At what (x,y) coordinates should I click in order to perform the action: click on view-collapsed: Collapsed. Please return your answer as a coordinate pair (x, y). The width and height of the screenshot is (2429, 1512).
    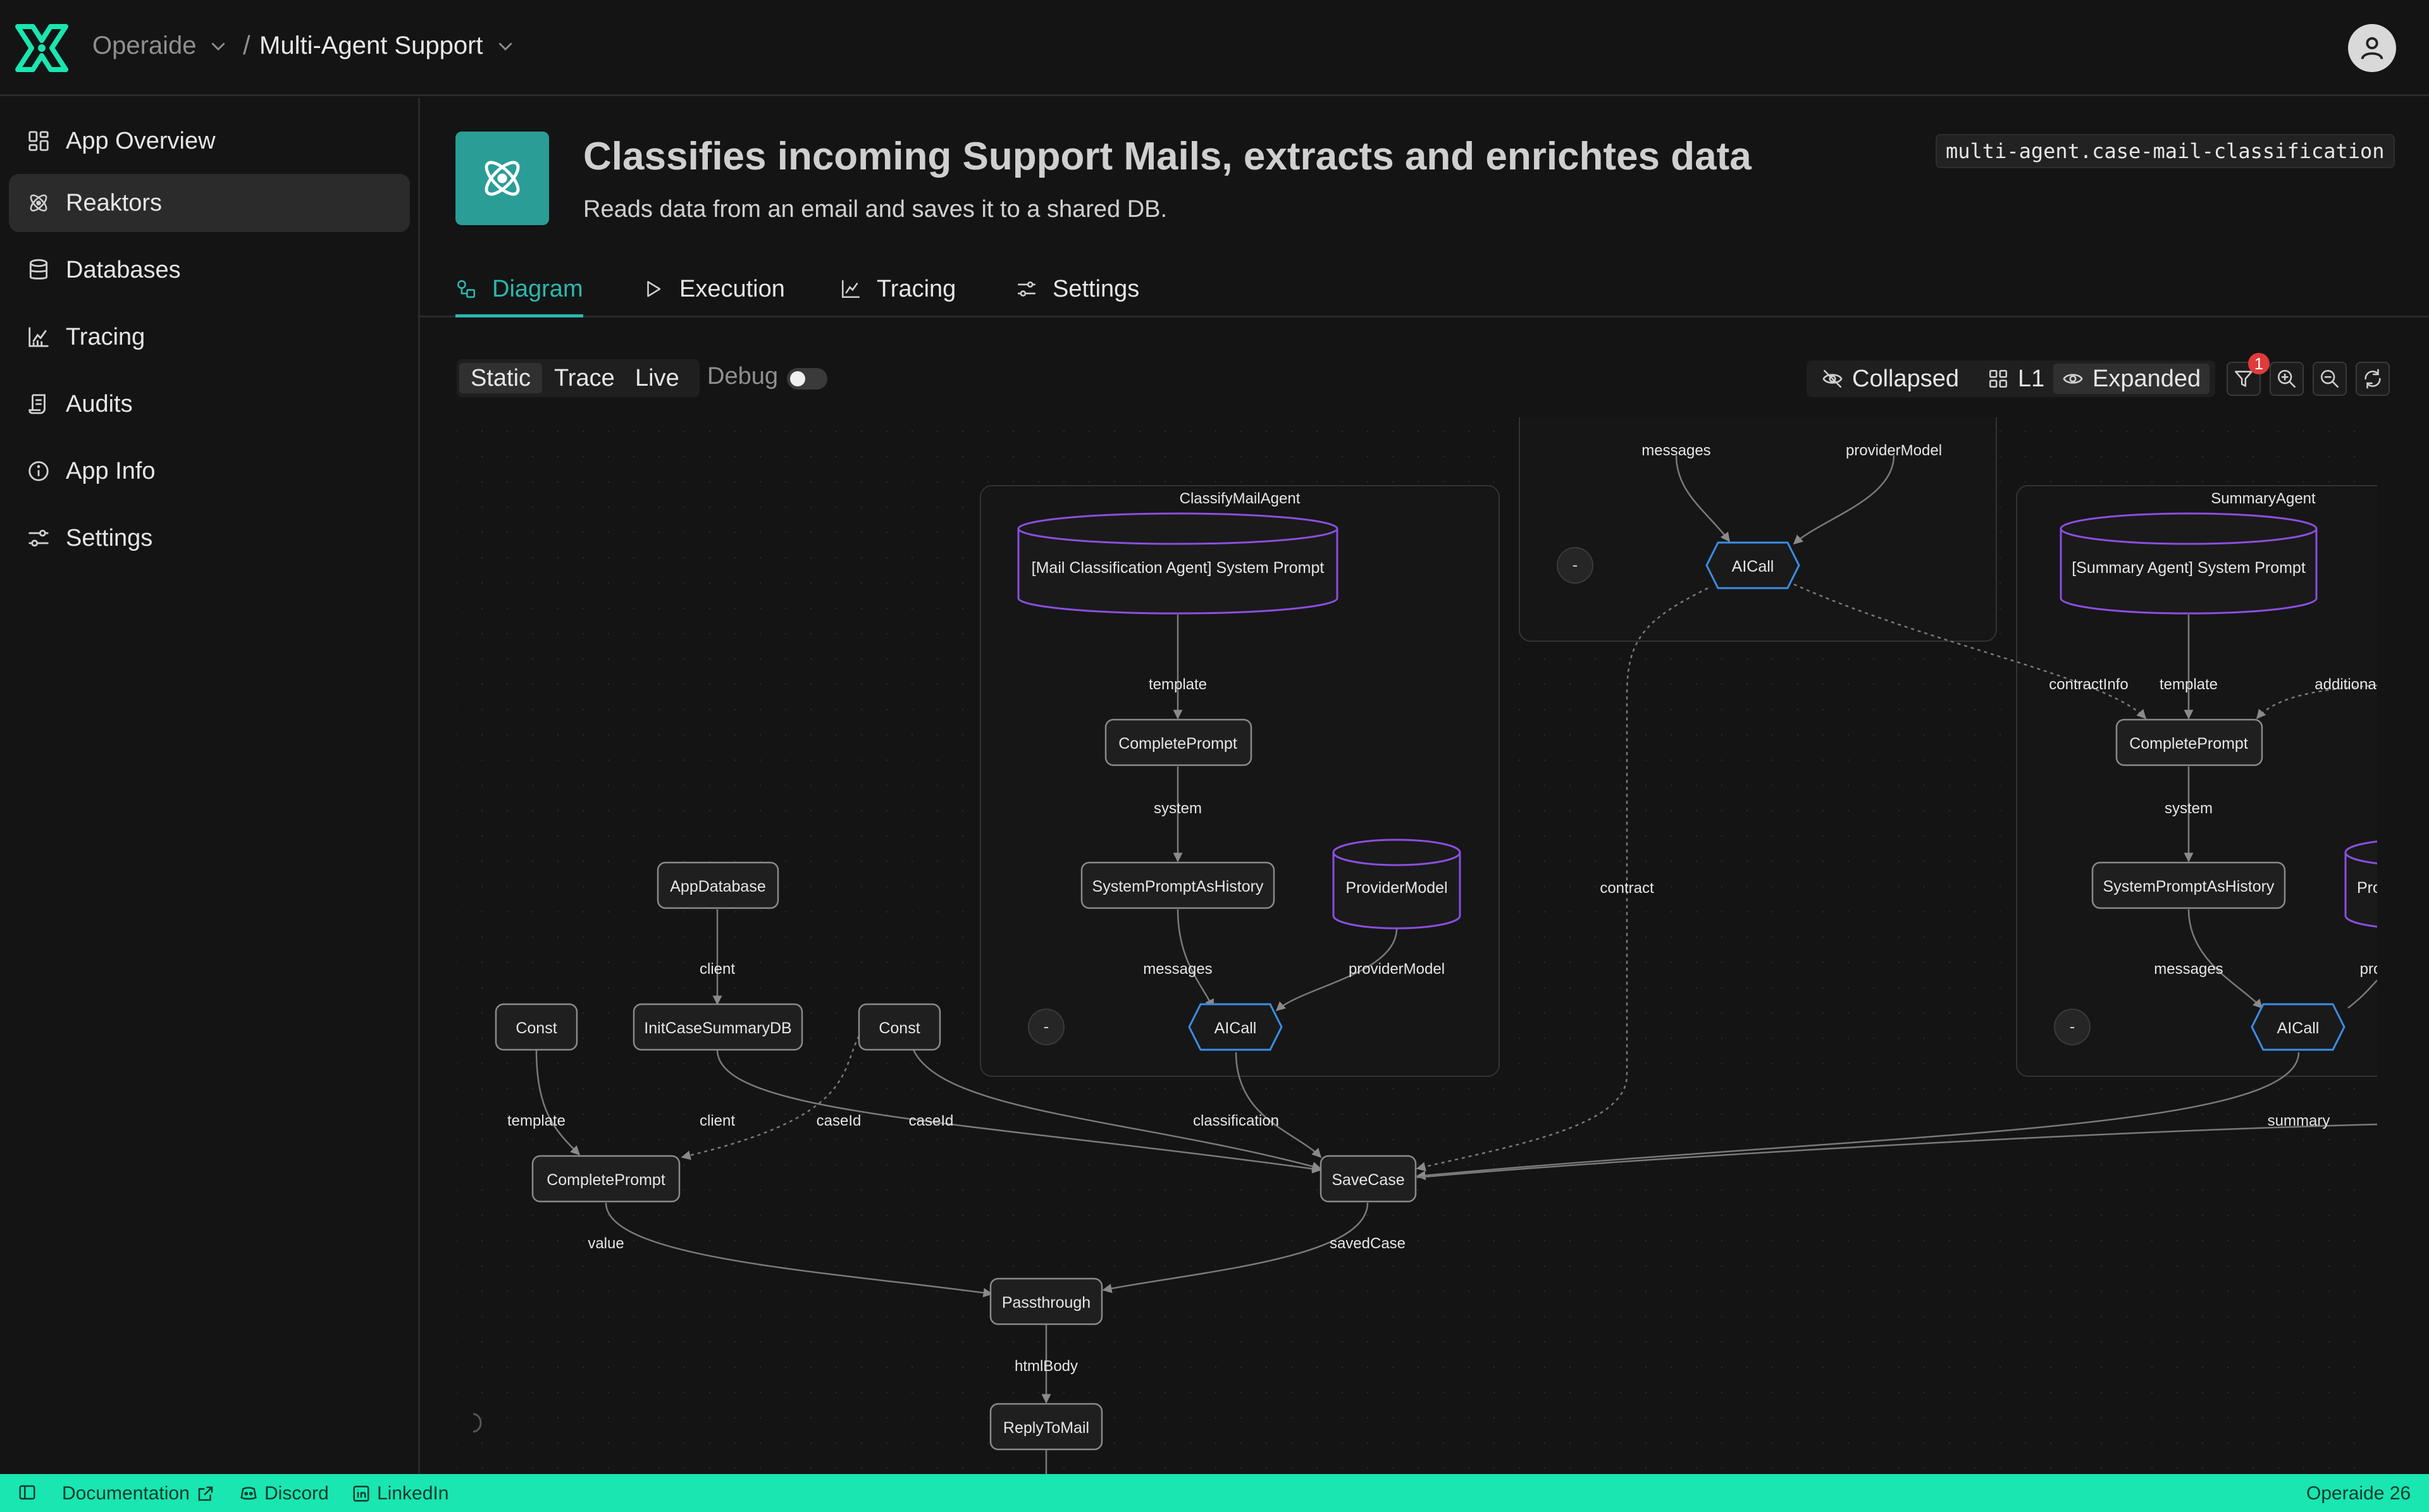
    Looking at the image, I should click on (1890, 379).